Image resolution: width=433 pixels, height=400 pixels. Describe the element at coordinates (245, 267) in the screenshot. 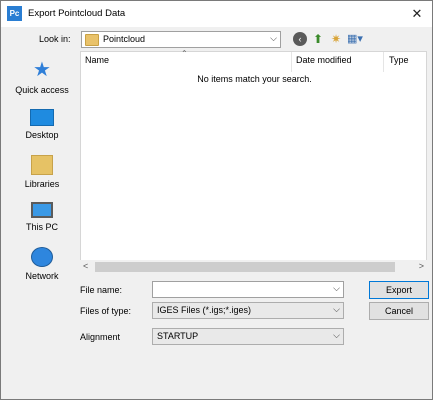

I see `scroll-thumb` at that location.